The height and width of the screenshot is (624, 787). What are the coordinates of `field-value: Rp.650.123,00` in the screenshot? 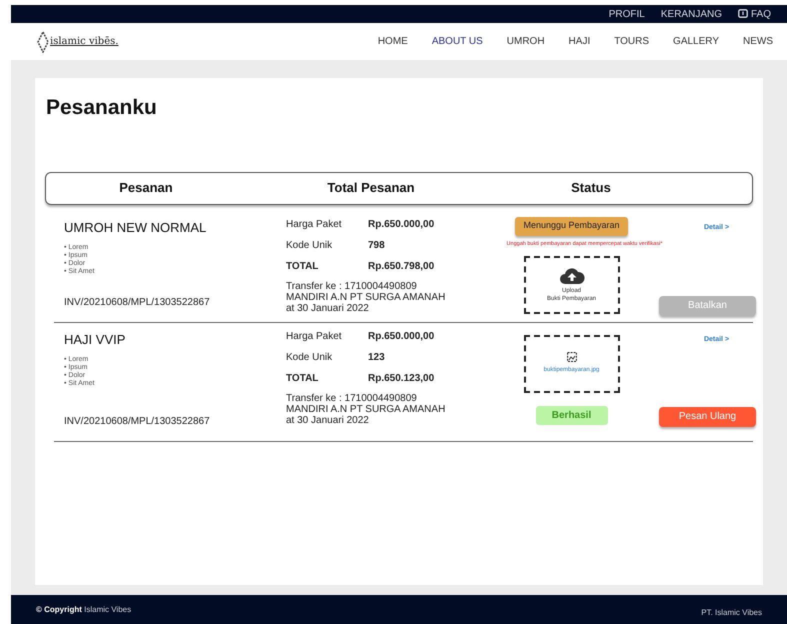 It's located at (401, 379).